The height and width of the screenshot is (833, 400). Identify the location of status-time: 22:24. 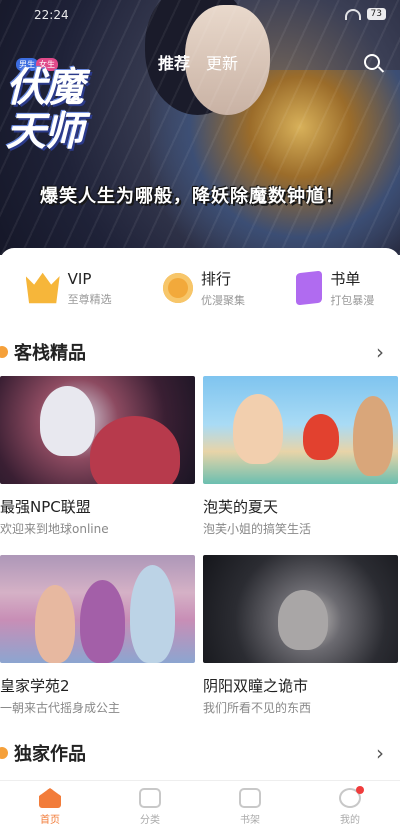
(51, 15).